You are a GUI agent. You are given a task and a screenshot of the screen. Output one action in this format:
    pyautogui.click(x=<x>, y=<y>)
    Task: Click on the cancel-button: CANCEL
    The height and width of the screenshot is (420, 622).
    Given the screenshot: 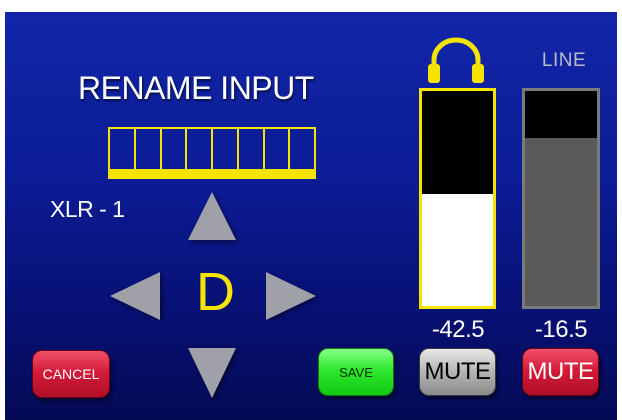 What is the action you would take?
    pyautogui.click(x=71, y=374)
    